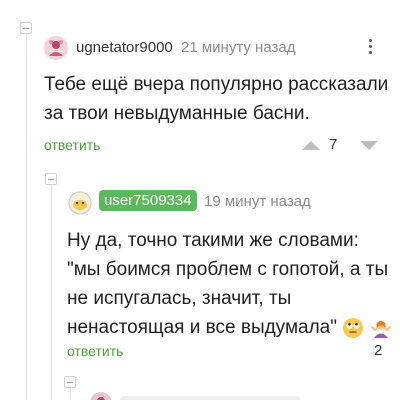 The height and width of the screenshot is (400, 400). I want to click on rolling-eyes-emoji, so click(353, 327).